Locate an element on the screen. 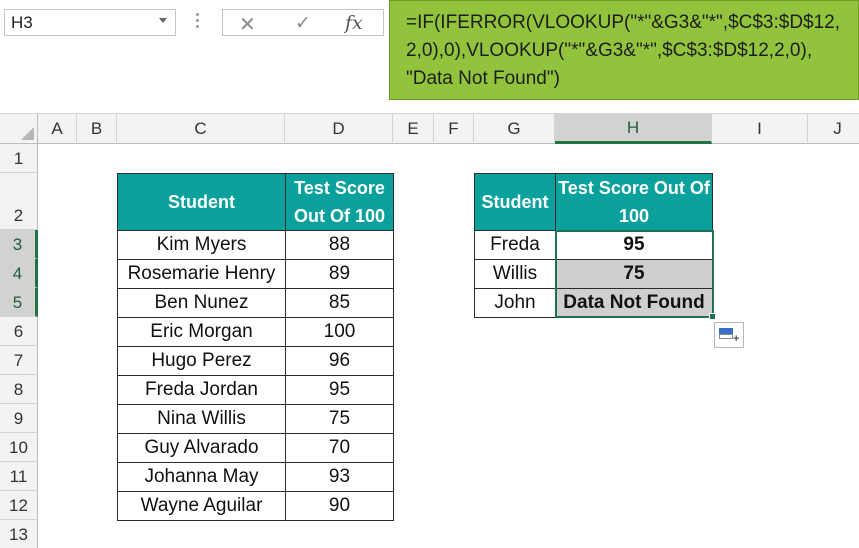 The image size is (859, 548). table1-cell: Guy Alvarado is located at coordinates (201, 448).